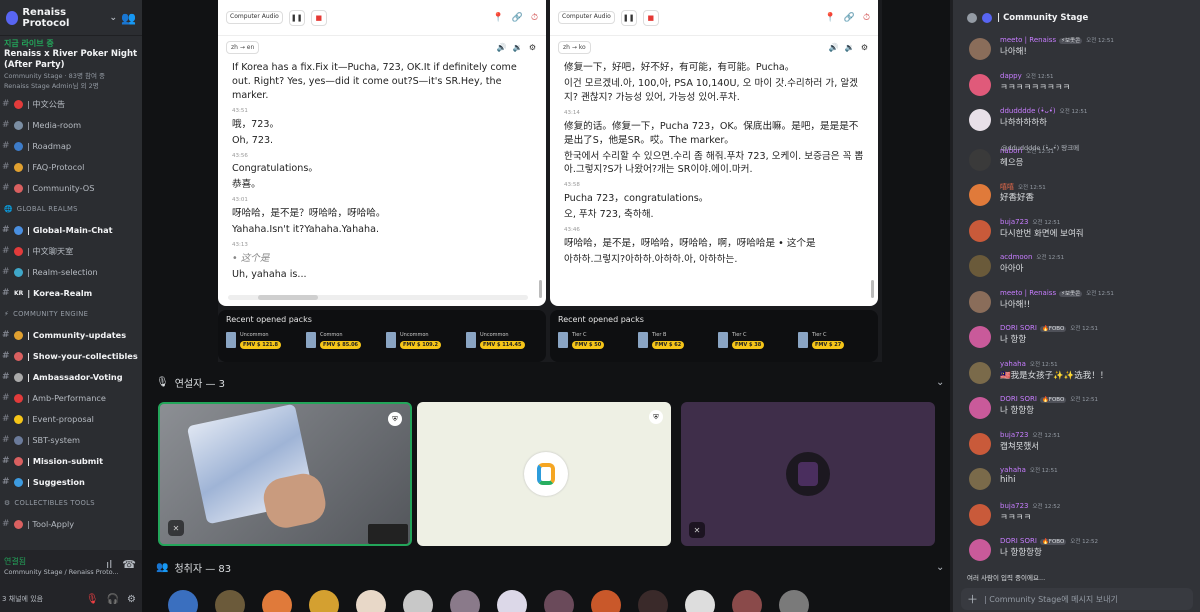  Describe the element at coordinates (71, 209) in the screenshot. I see `category-global-realms: 🌐 GLOBAL REALMS` at that location.